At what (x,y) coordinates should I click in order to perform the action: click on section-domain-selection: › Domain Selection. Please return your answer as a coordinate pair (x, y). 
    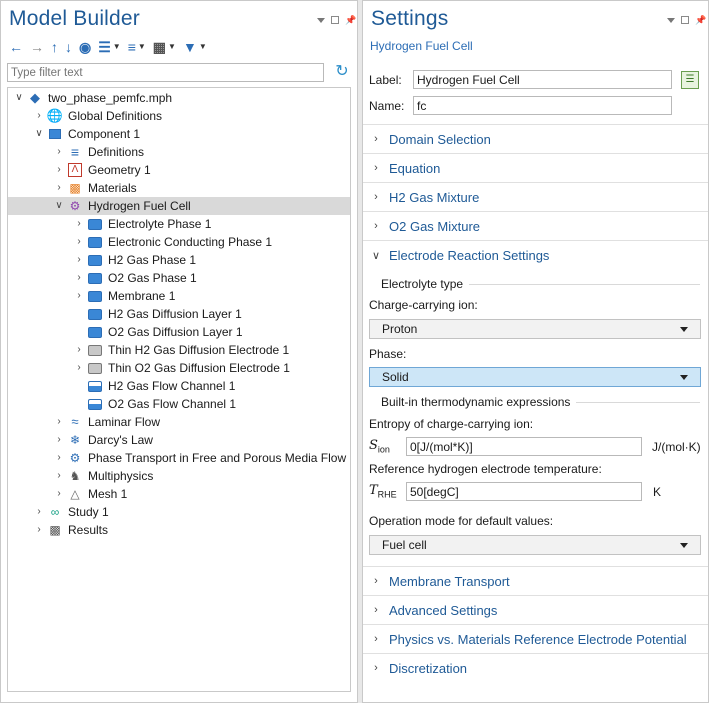
    Looking at the image, I should click on (535, 138).